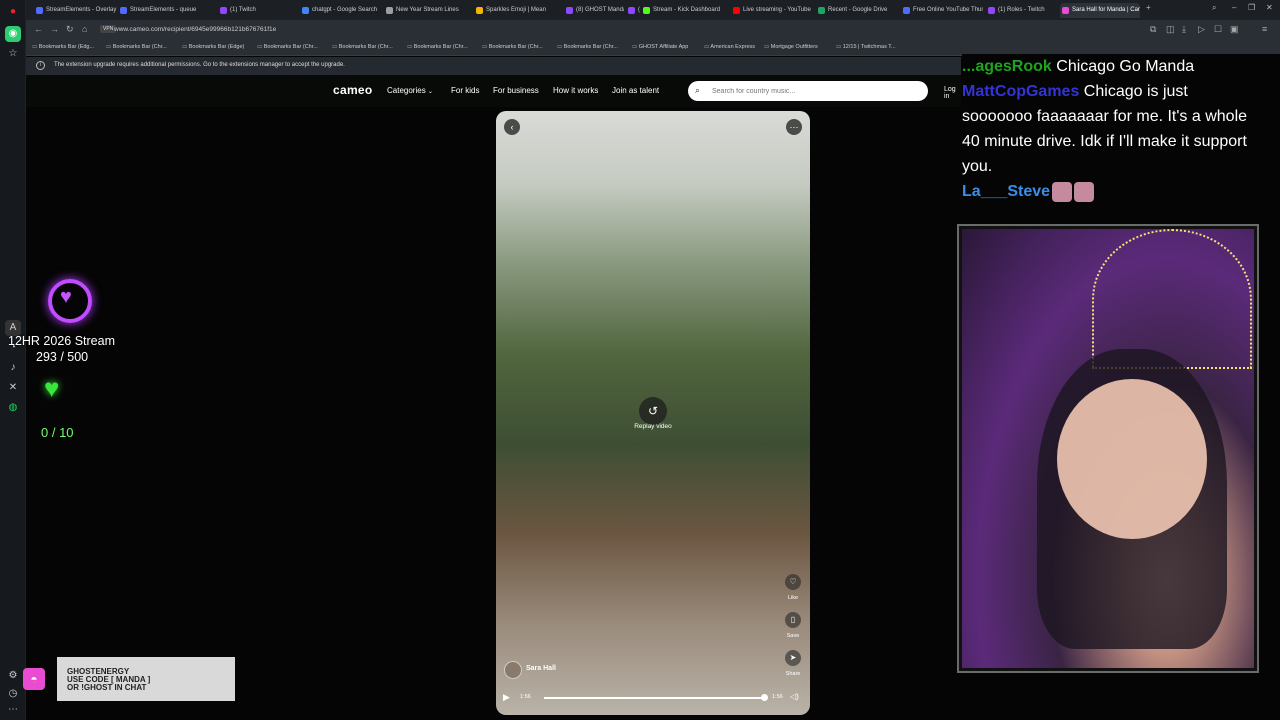  What do you see at coordinates (410, 90) in the screenshot?
I see `nav-categories: Categories ⌄` at bounding box center [410, 90].